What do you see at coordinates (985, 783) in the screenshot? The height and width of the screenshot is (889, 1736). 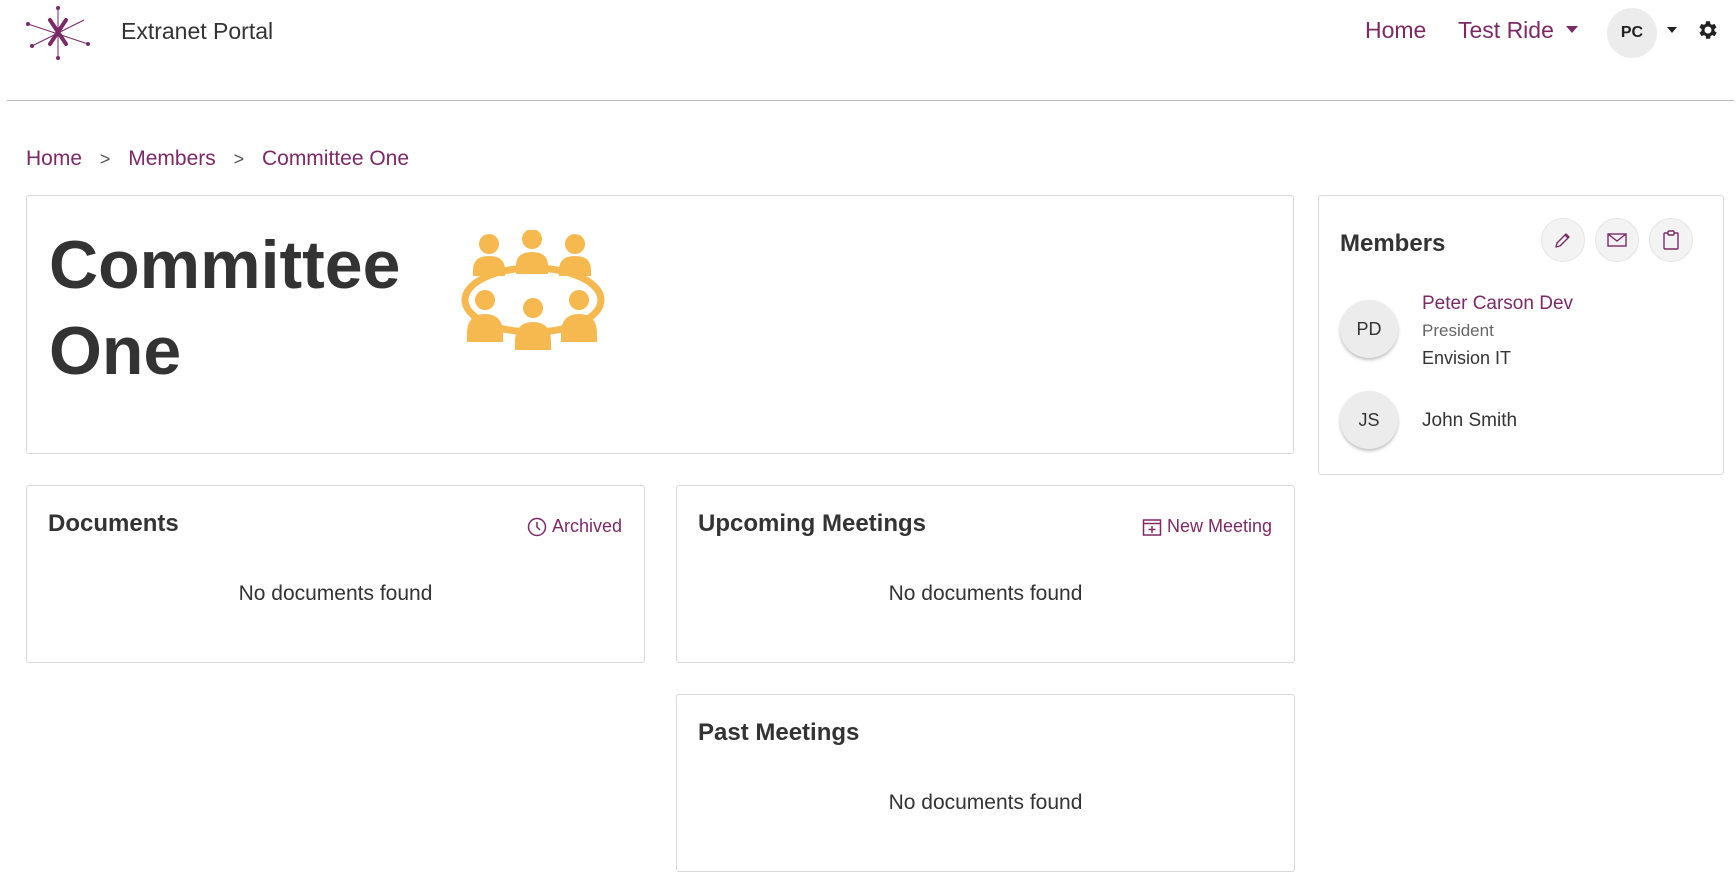 I see `past-meetings-card: Past Meetings No documents found` at bounding box center [985, 783].